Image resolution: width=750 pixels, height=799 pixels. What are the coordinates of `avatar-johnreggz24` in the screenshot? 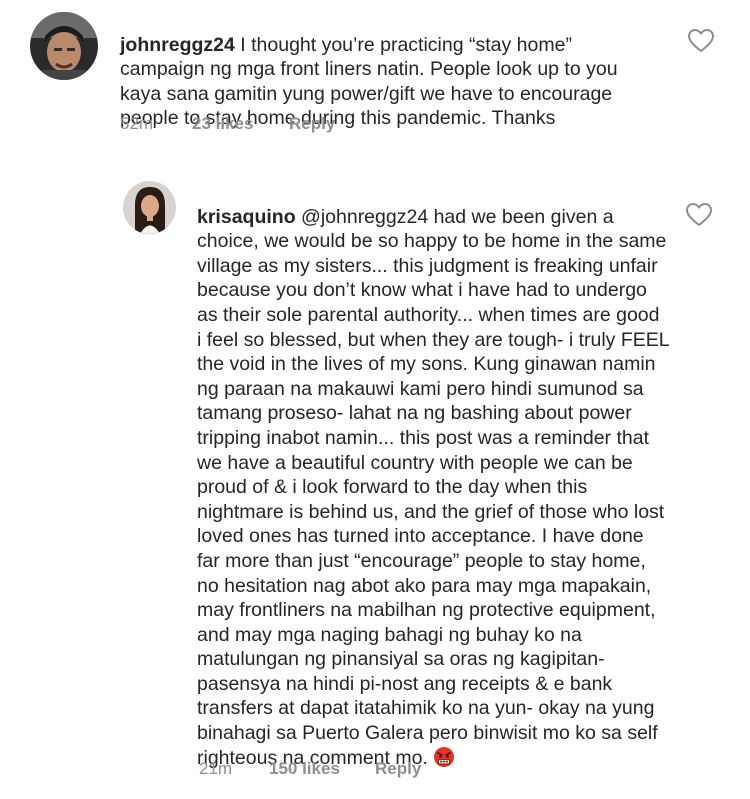 It's located at (64, 46).